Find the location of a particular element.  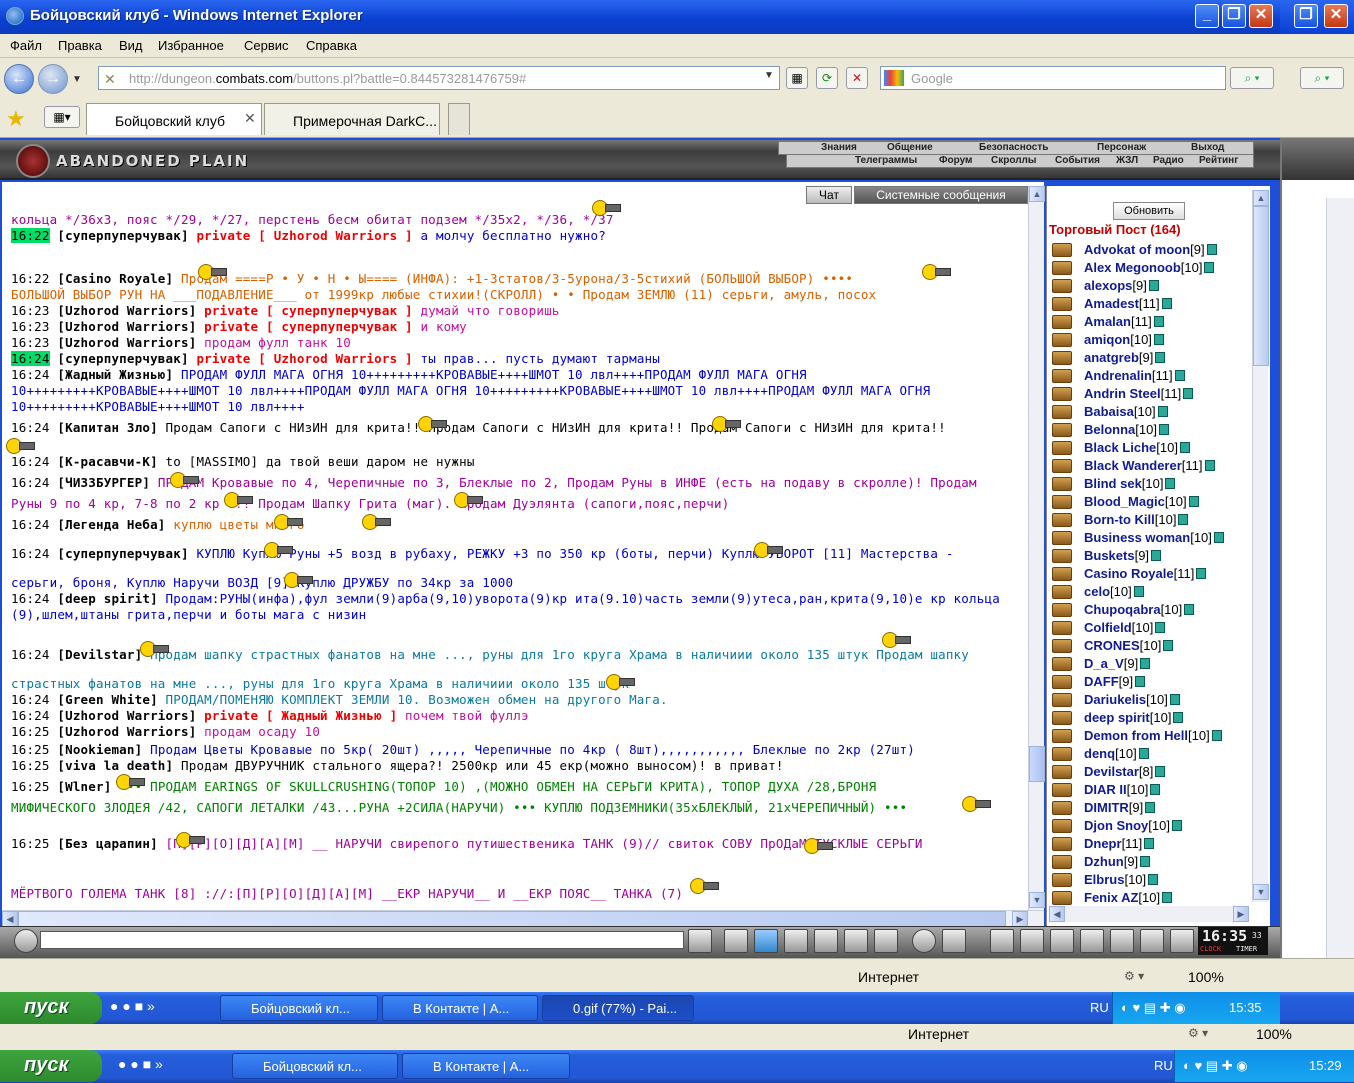

forward-button: → is located at coordinates (53, 79).